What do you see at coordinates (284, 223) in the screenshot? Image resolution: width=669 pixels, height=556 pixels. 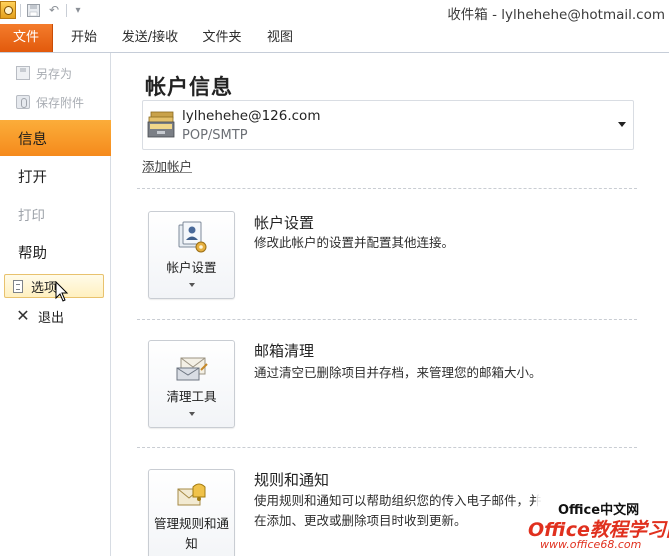 I see `account-settings-title: 帐户设置` at bounding box center [284, 223].